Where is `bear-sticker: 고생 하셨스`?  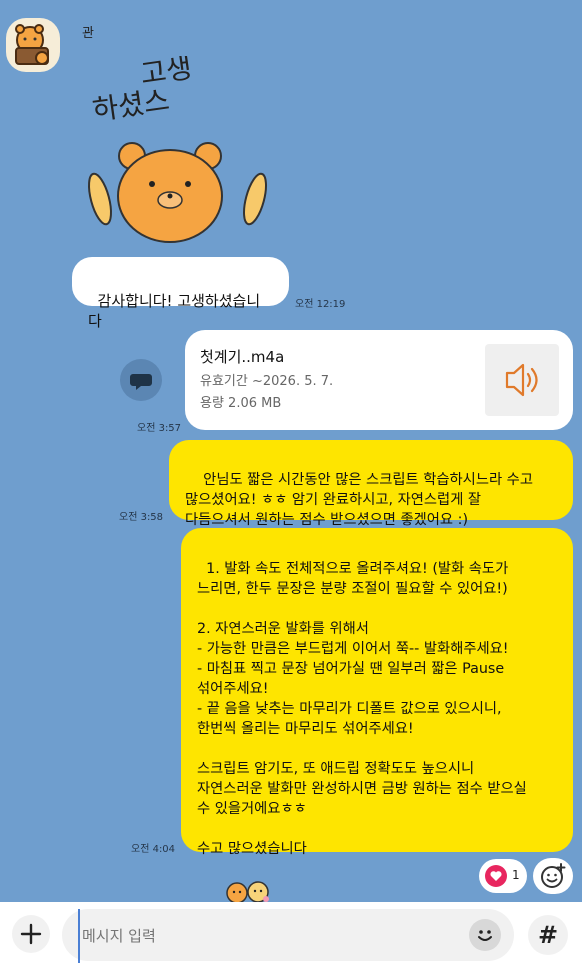
bear-sticker: 고생 하셨스 is located at coordinates (180, 148).